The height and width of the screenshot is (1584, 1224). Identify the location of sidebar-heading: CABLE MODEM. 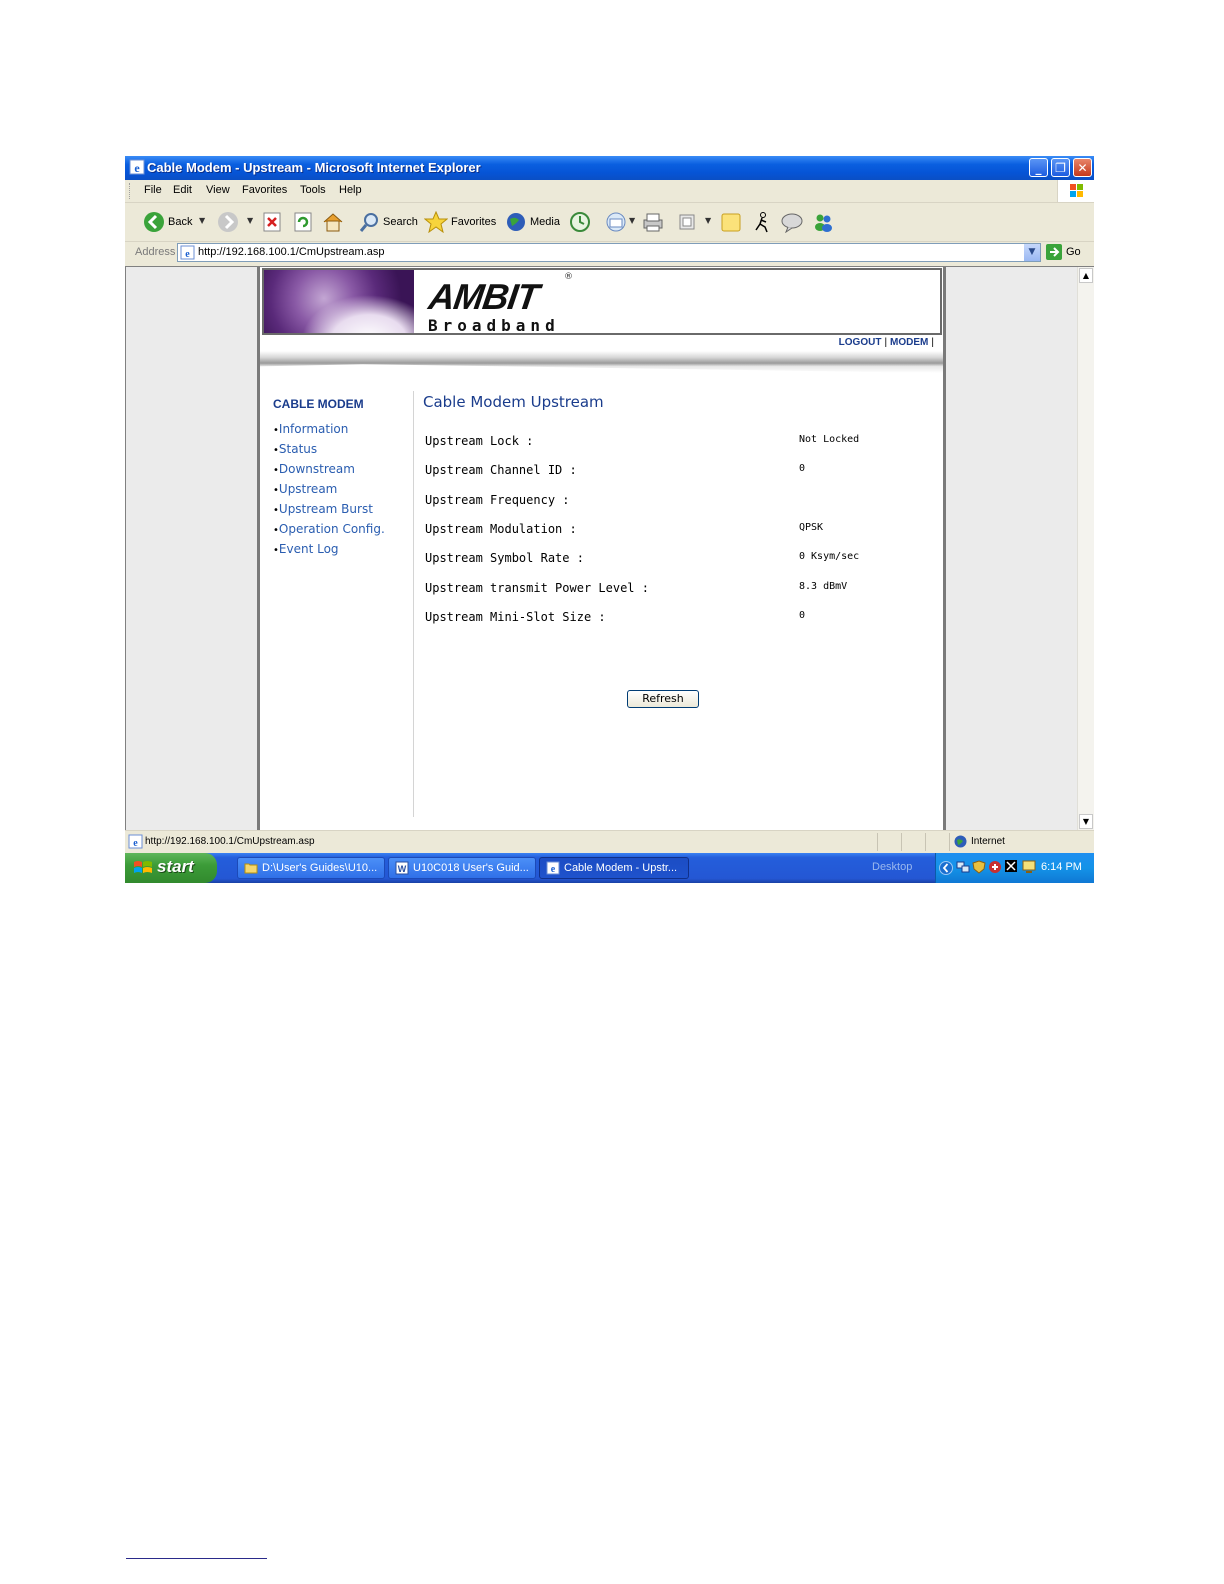
(318, 404).